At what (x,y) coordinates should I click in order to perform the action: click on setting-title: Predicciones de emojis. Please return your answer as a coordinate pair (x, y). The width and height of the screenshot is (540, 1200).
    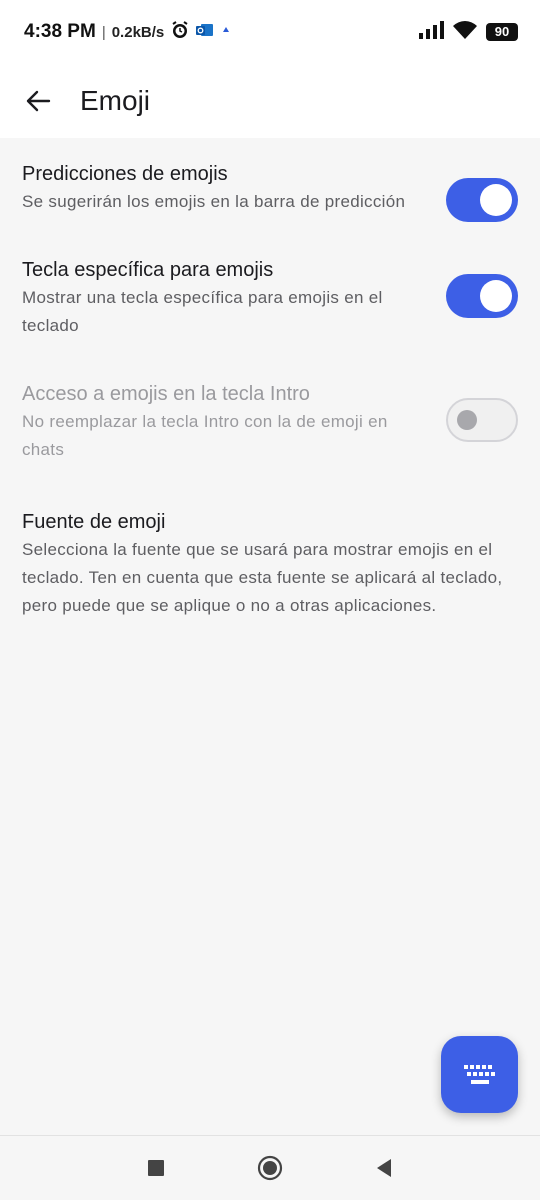
    Looking at the image, I should click on (125, 174).